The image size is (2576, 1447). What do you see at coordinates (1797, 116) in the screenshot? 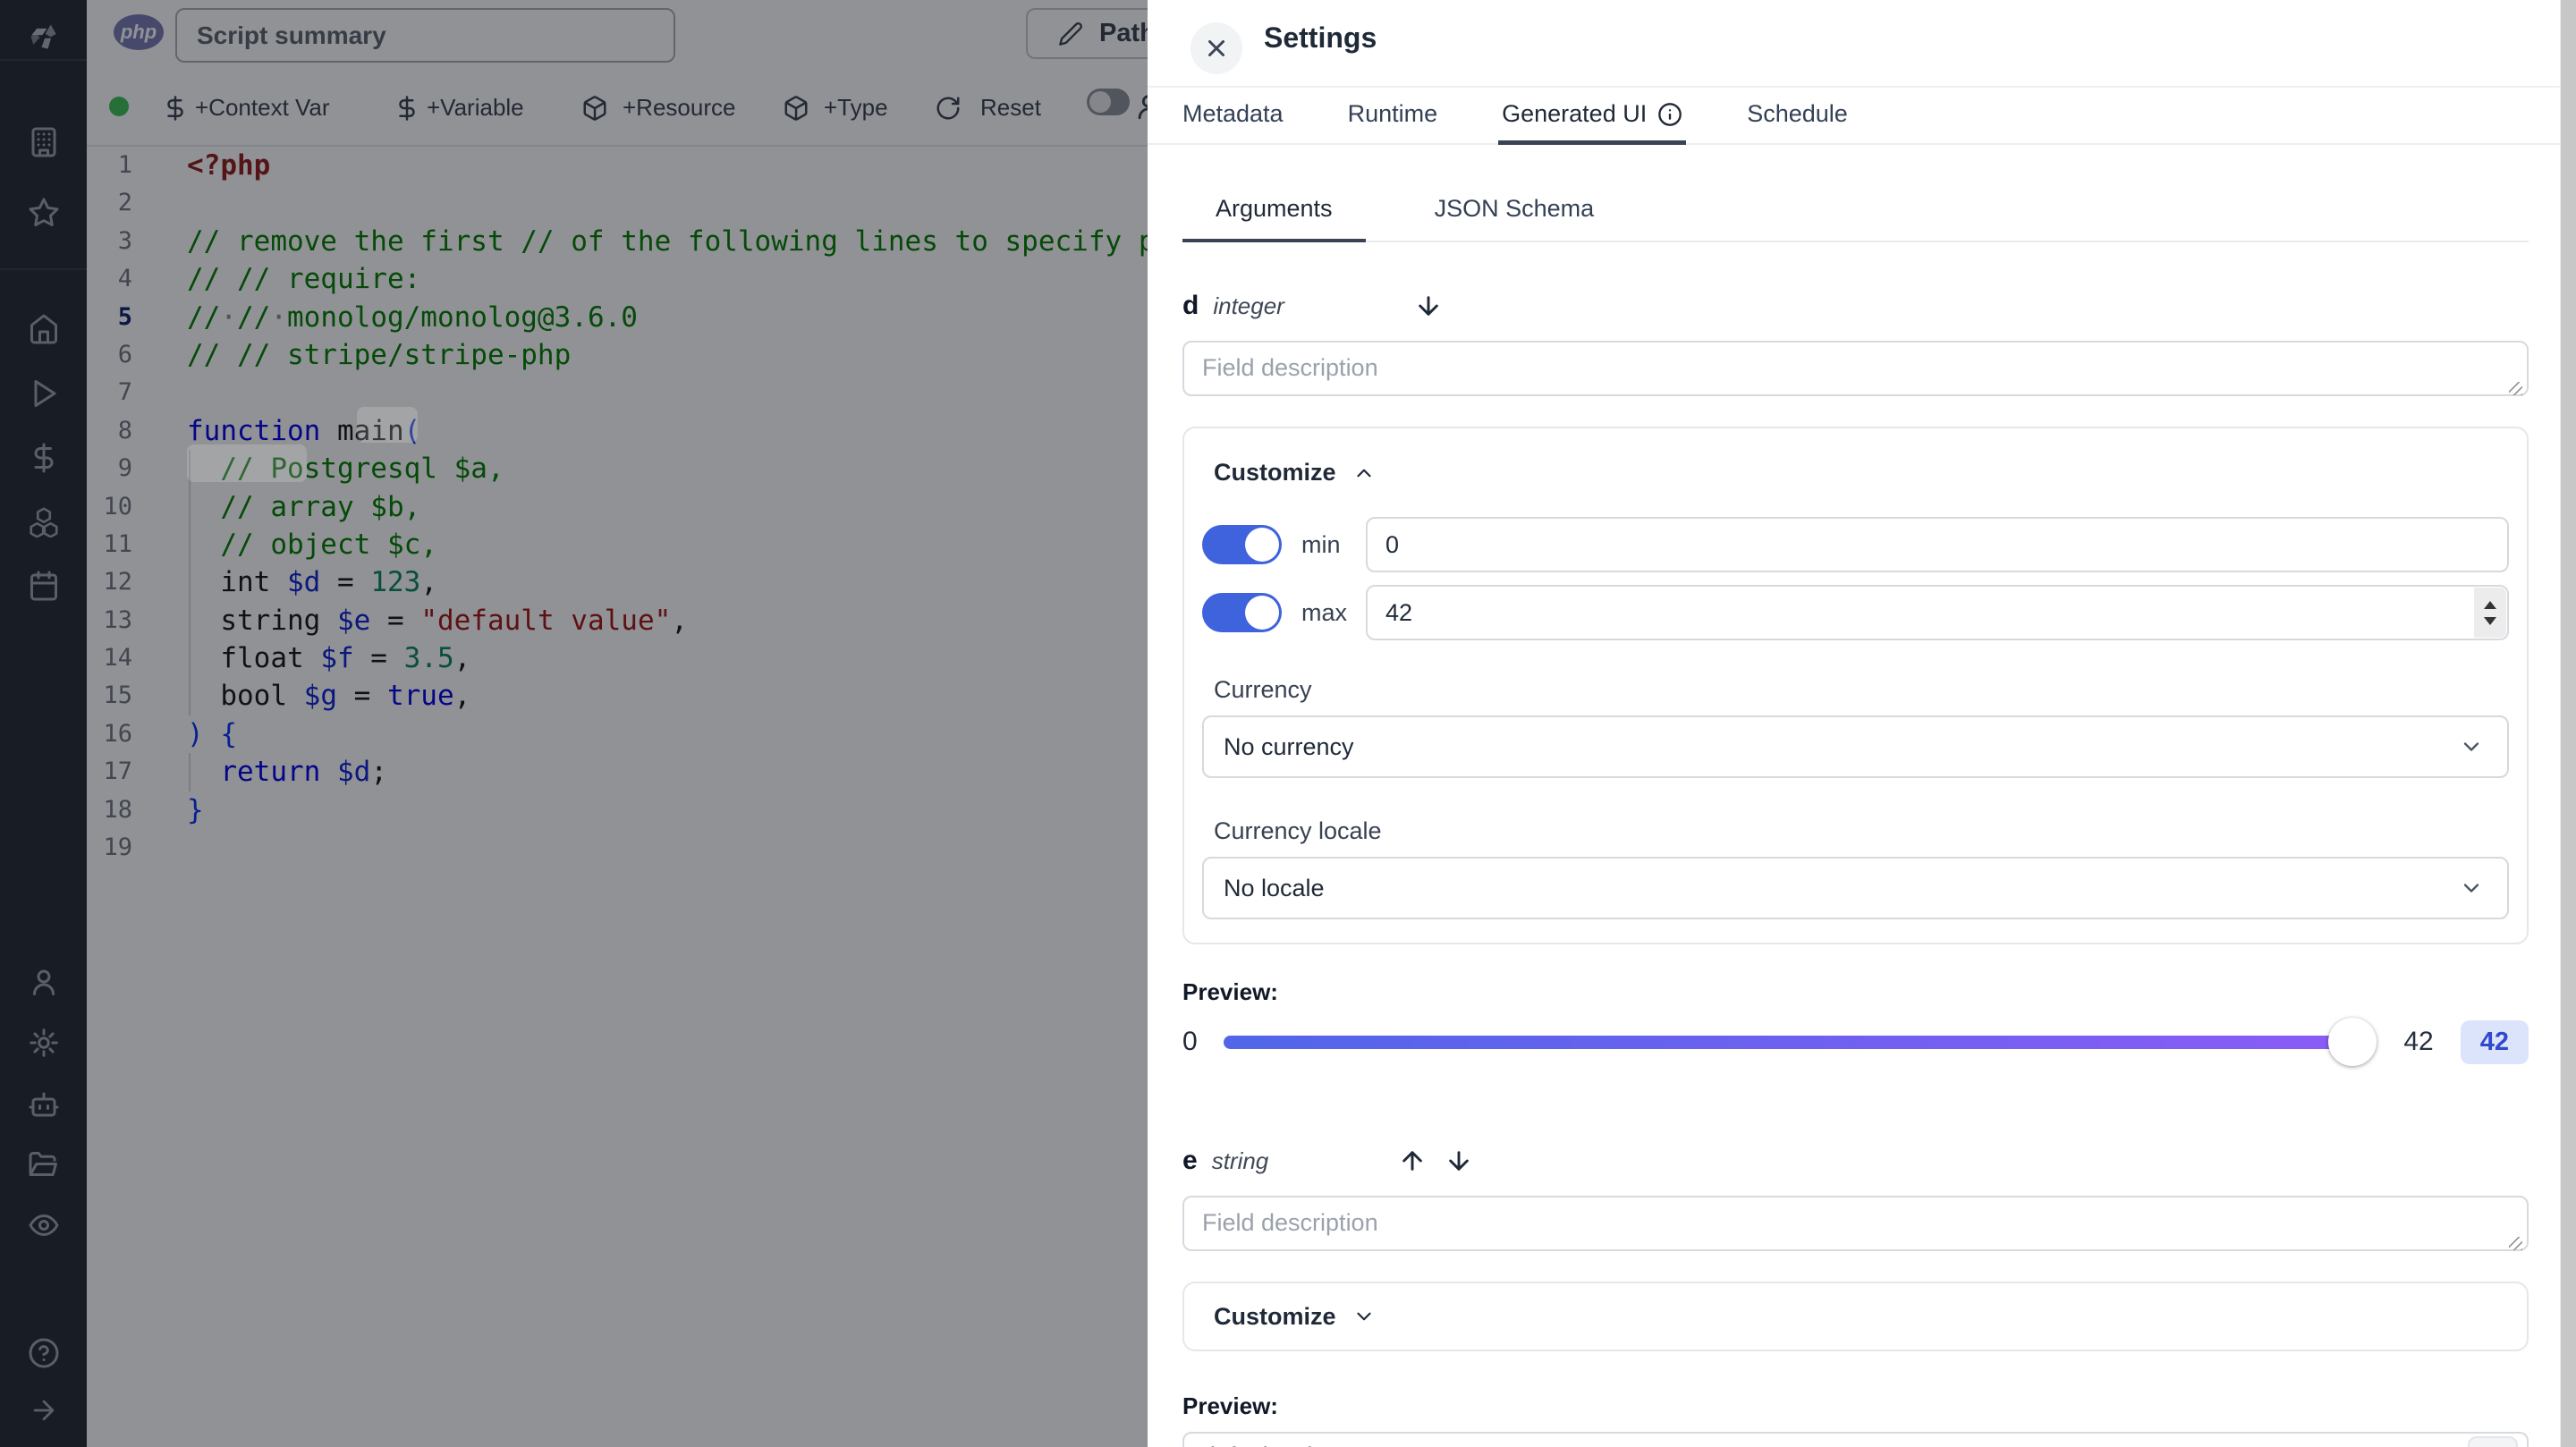
I see `tab-schedule: Schedule` at bounding box center [1797, 116].